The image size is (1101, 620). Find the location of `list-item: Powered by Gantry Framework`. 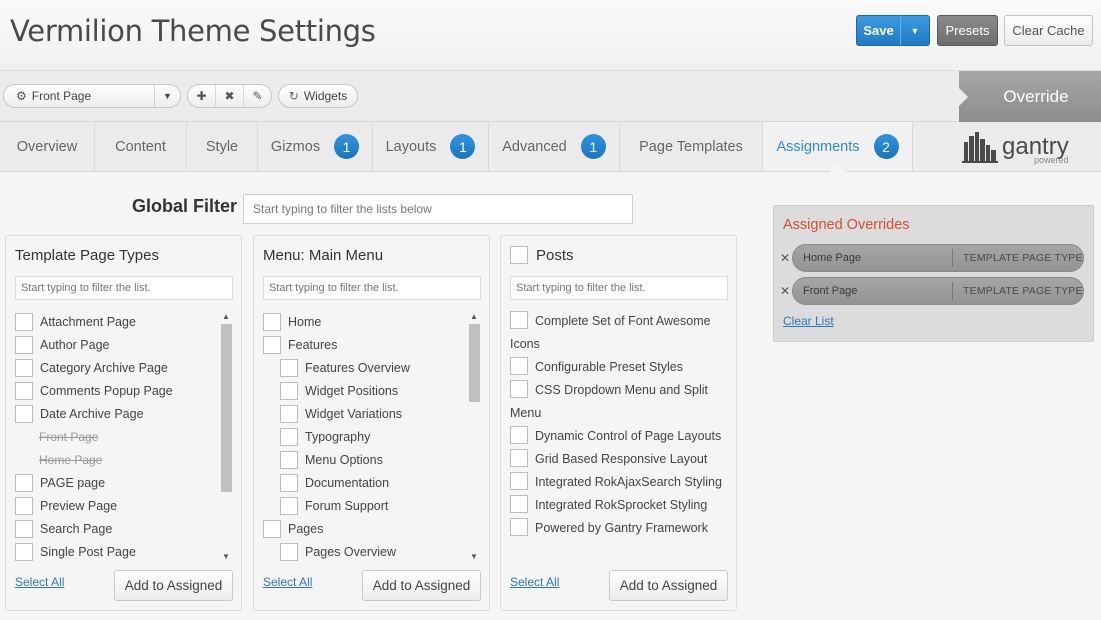

list-item: Powered by Gantry Framework is located at coordinates (619, 528).